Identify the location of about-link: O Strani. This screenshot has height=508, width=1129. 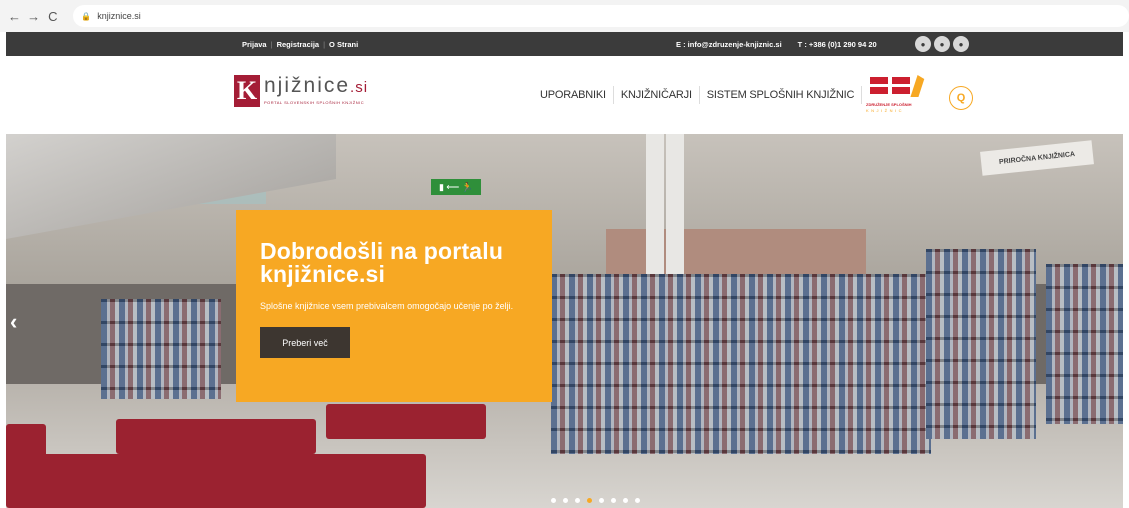
(343, 44).